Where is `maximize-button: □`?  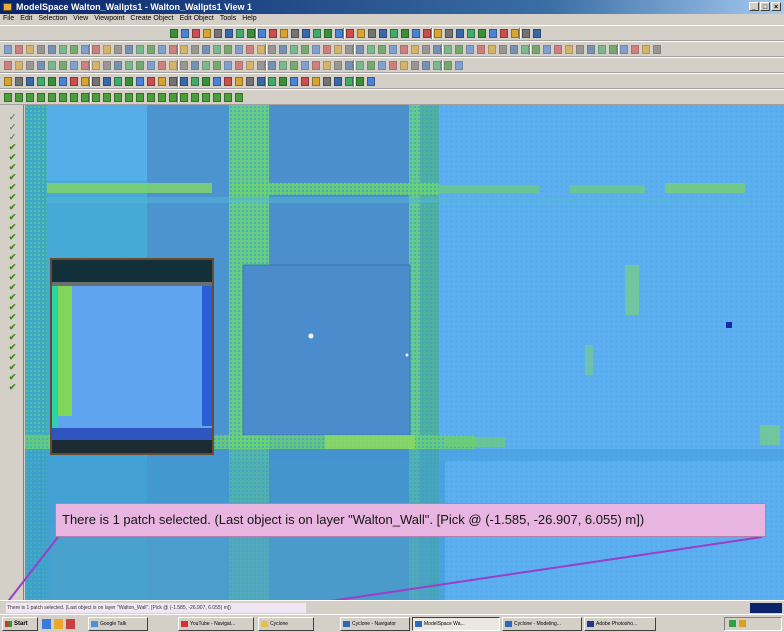 maximize-button: □ is located at coordinates (765, 6).